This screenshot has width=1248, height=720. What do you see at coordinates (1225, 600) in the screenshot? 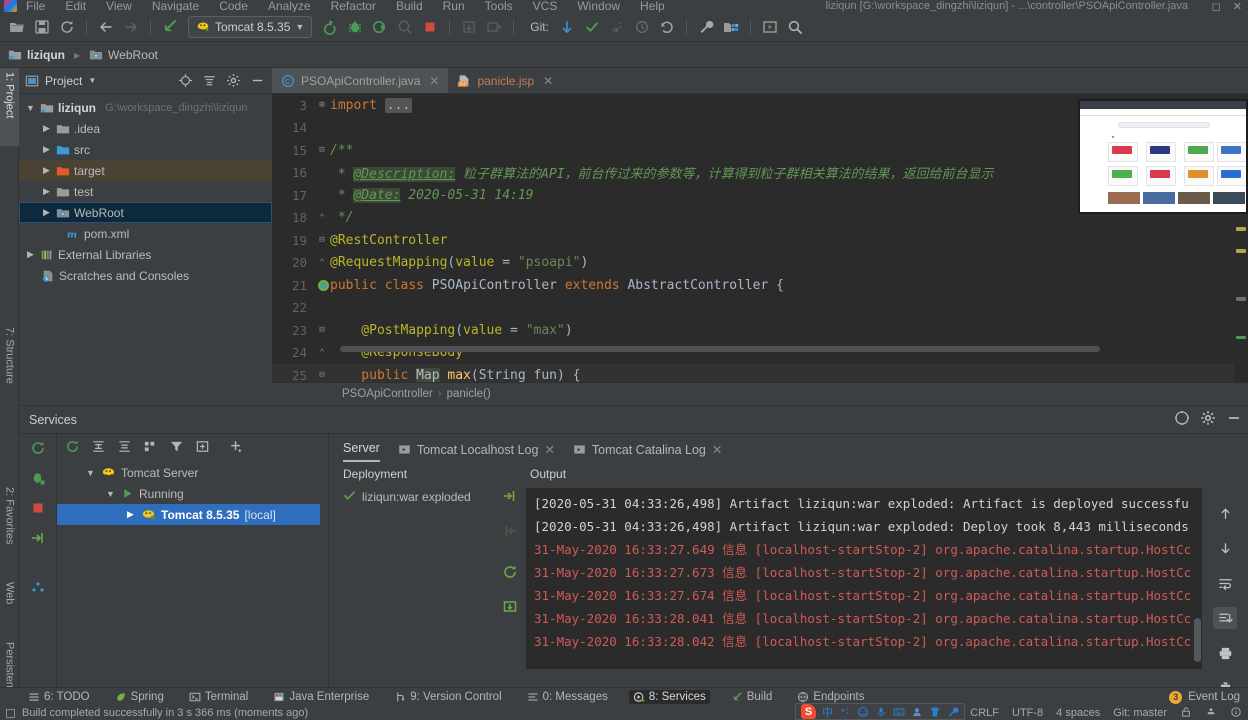
I see `console-actions` at bounding box center [1225, 600].